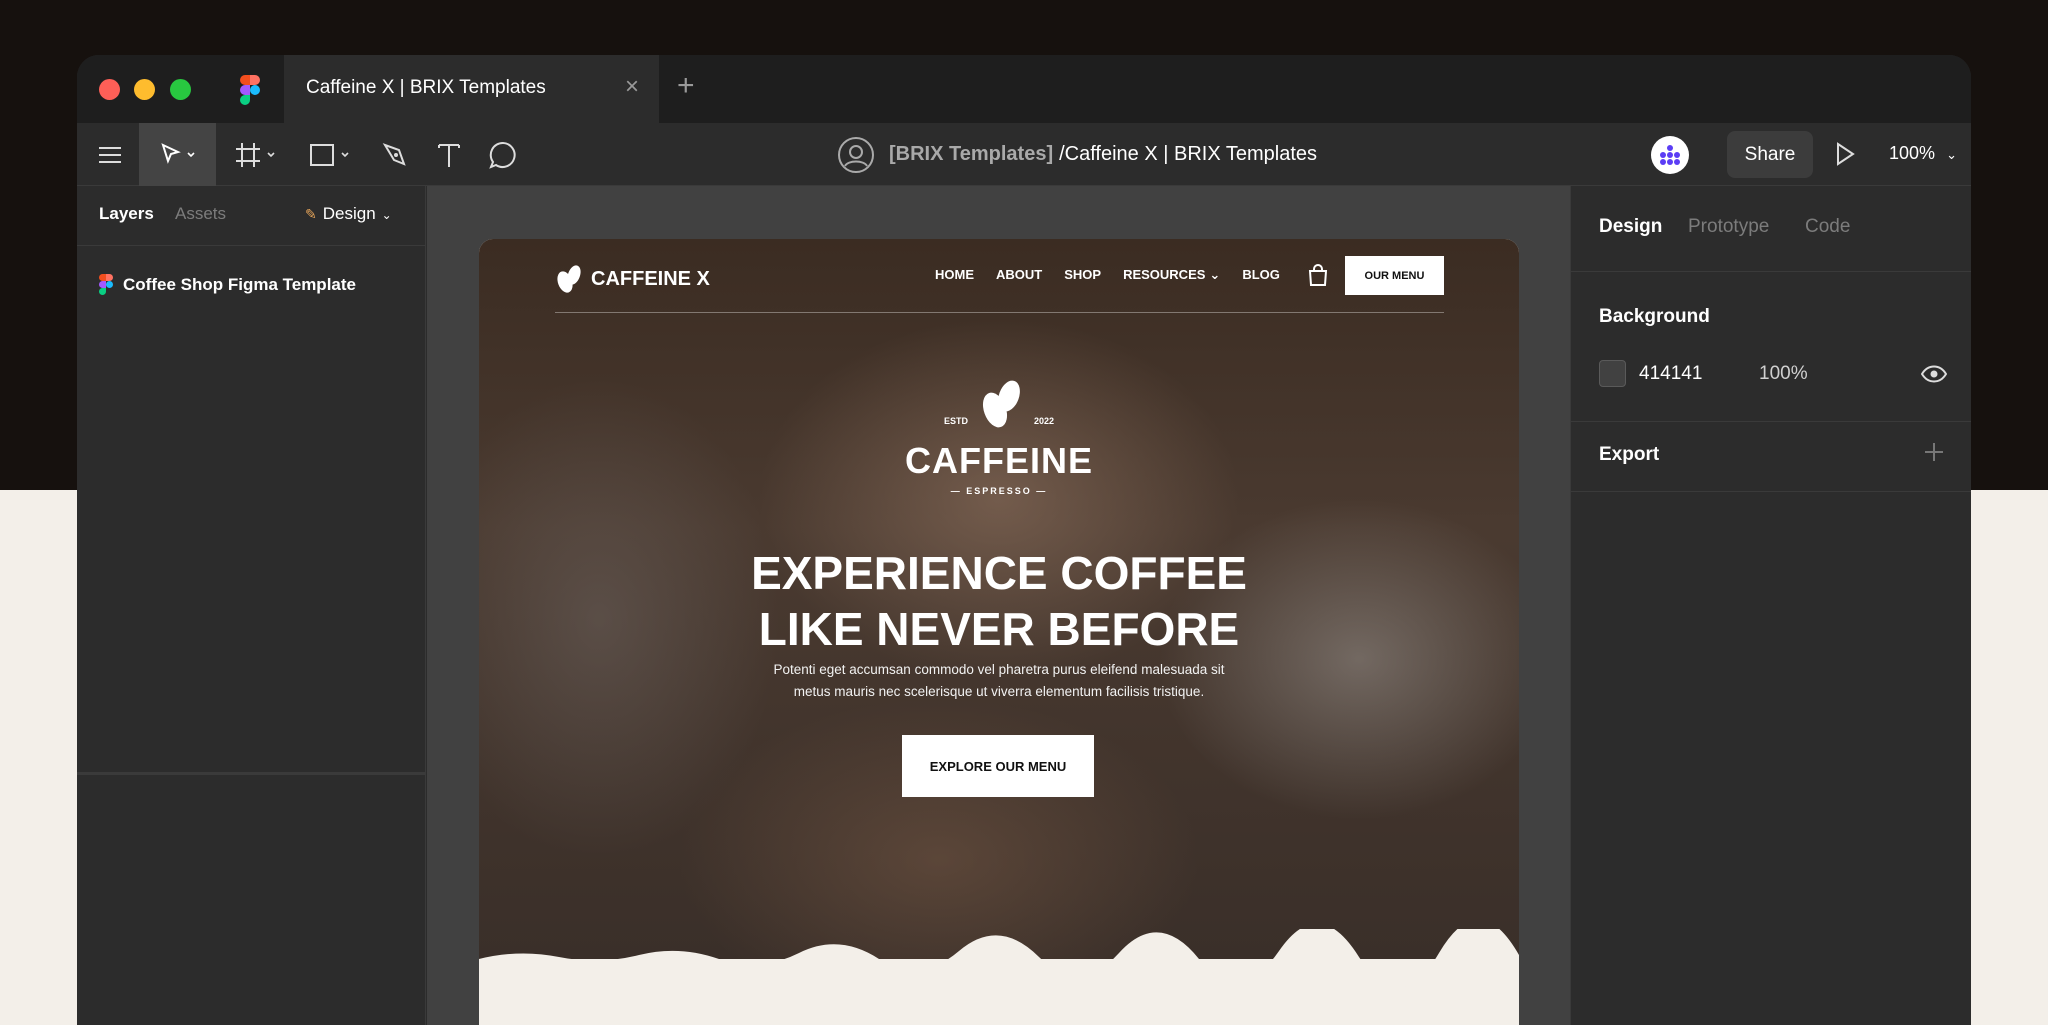 This screenshot has height=1025, width=2048. What do you see at coordinates (1044, 421) in the screenshot?
I see `badge-year: 2022` at bounding box center [1044, 421].